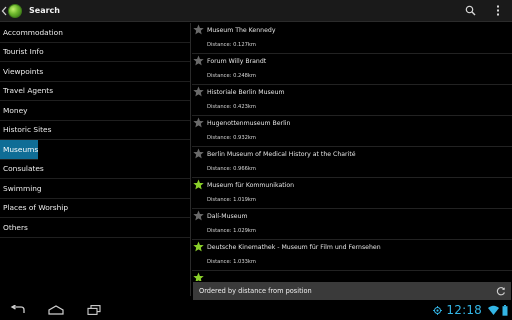  I want to click on home-icon, so click(56, 310).